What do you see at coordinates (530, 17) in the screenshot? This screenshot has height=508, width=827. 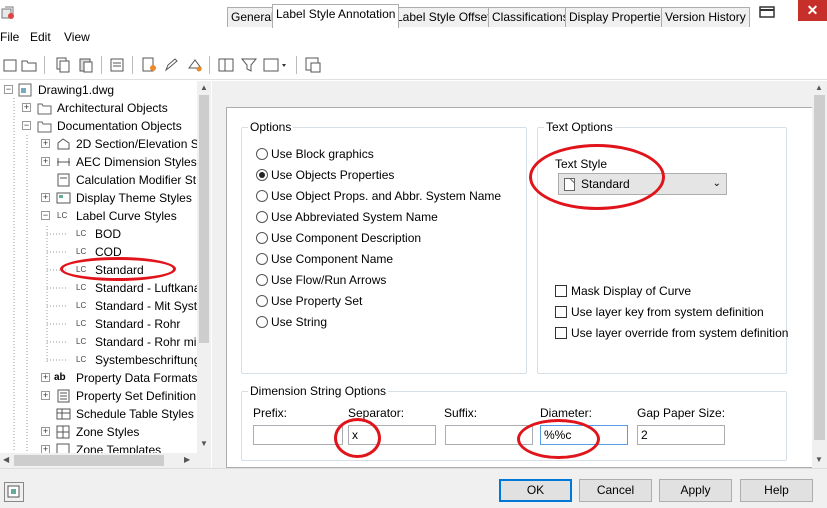 I see `tab-classifications: Classifications` at bounding box center [530, 17].